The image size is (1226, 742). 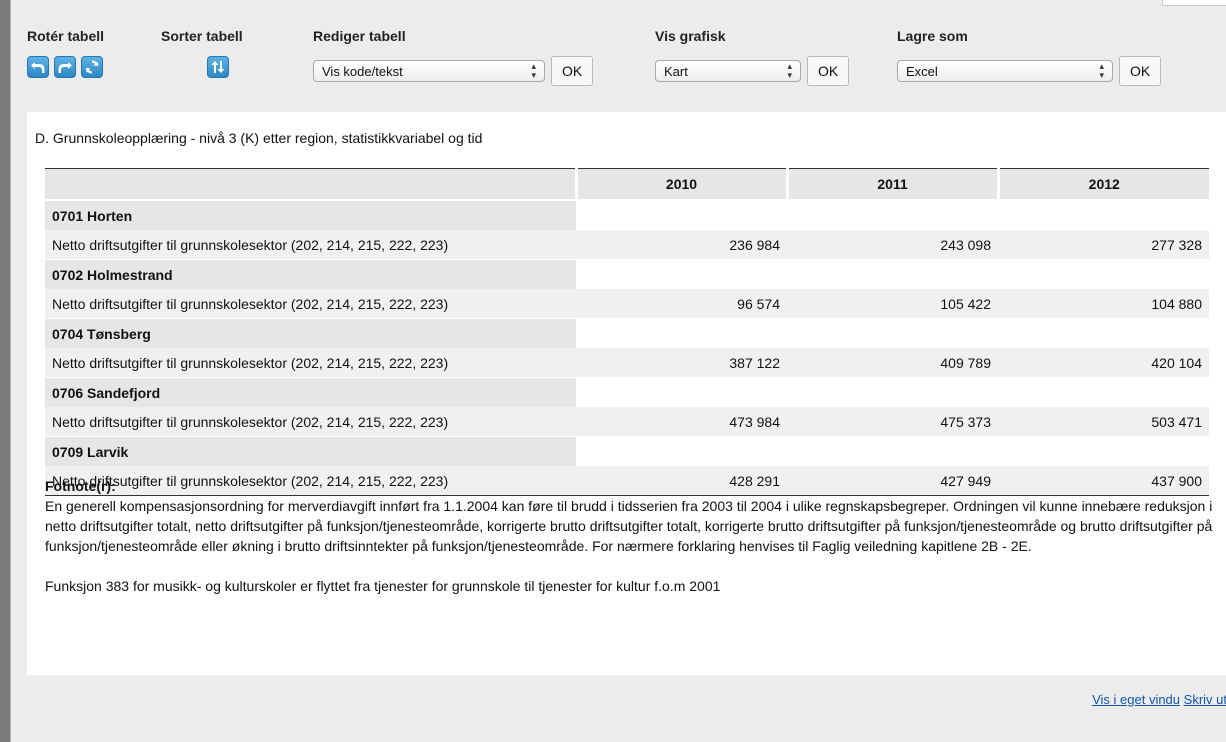 I want to click on rotate-group: Rotér tabell, so click(x=65, y=53).